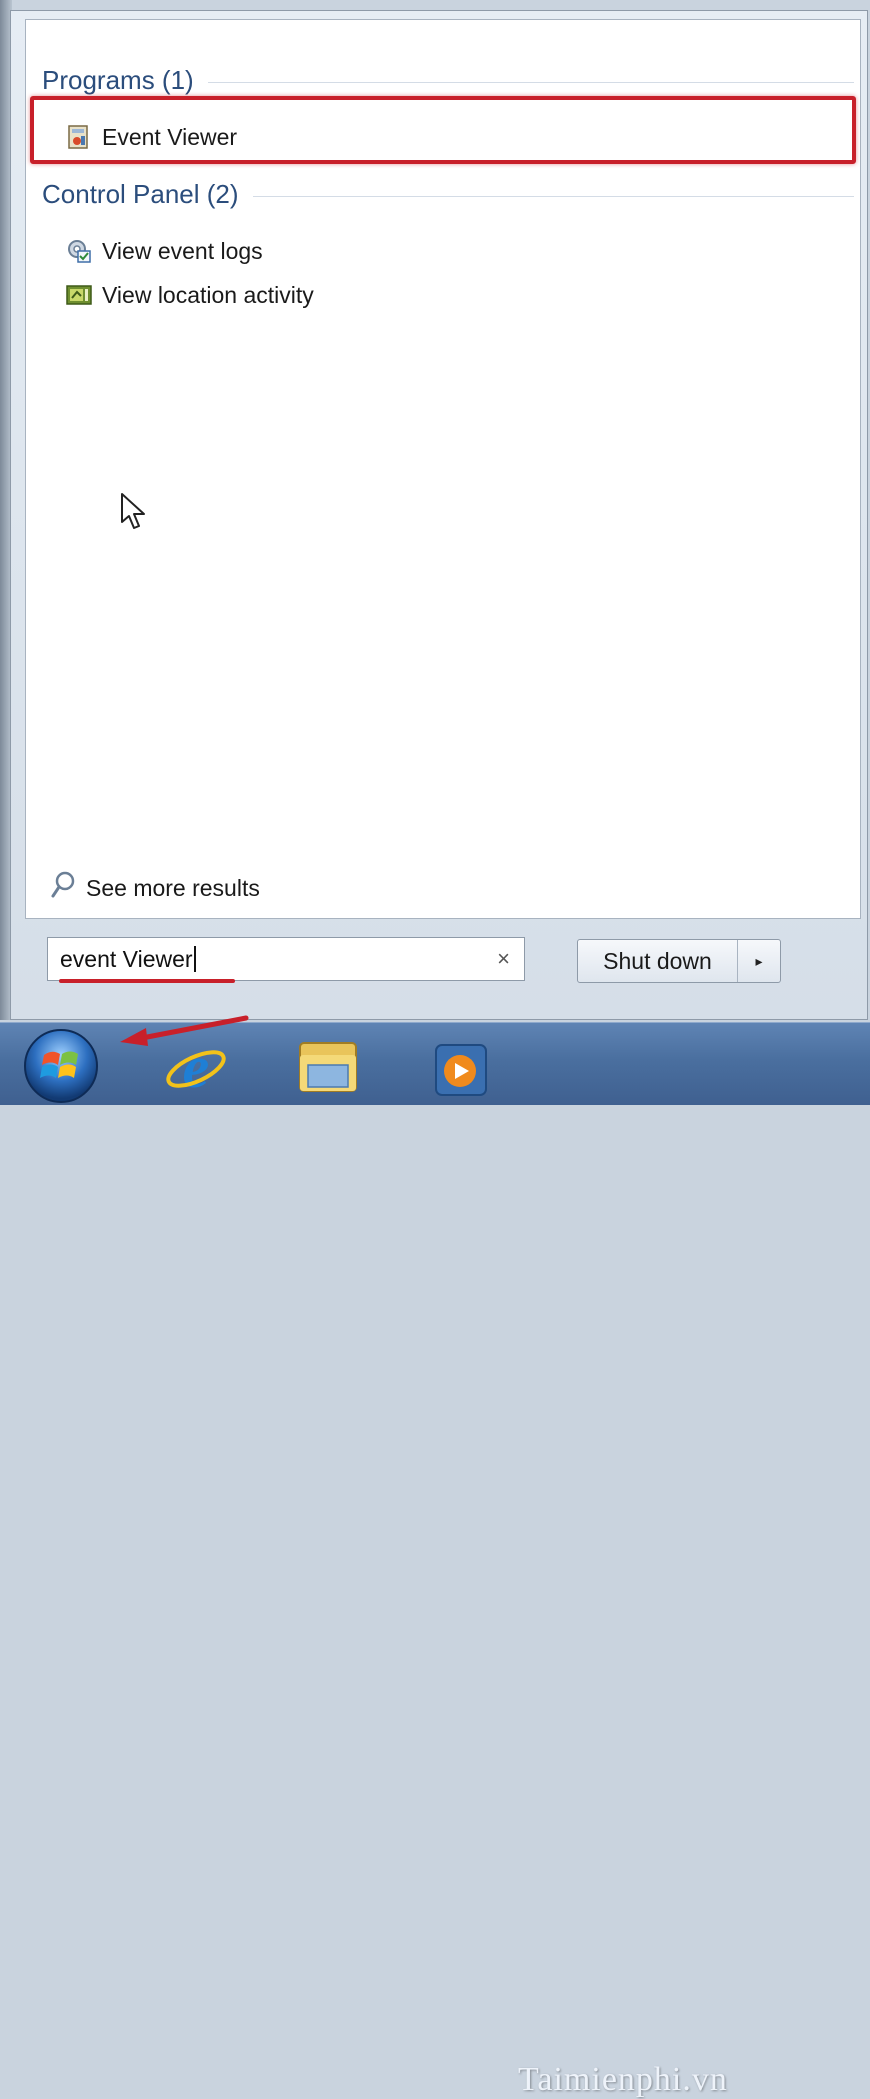 The width and height of the screenshot is (870, 2099). What do you see at coordinates (60, 1065) in the screenshot?
I see `start-orb-icon` at bounding box center [60, 1065].